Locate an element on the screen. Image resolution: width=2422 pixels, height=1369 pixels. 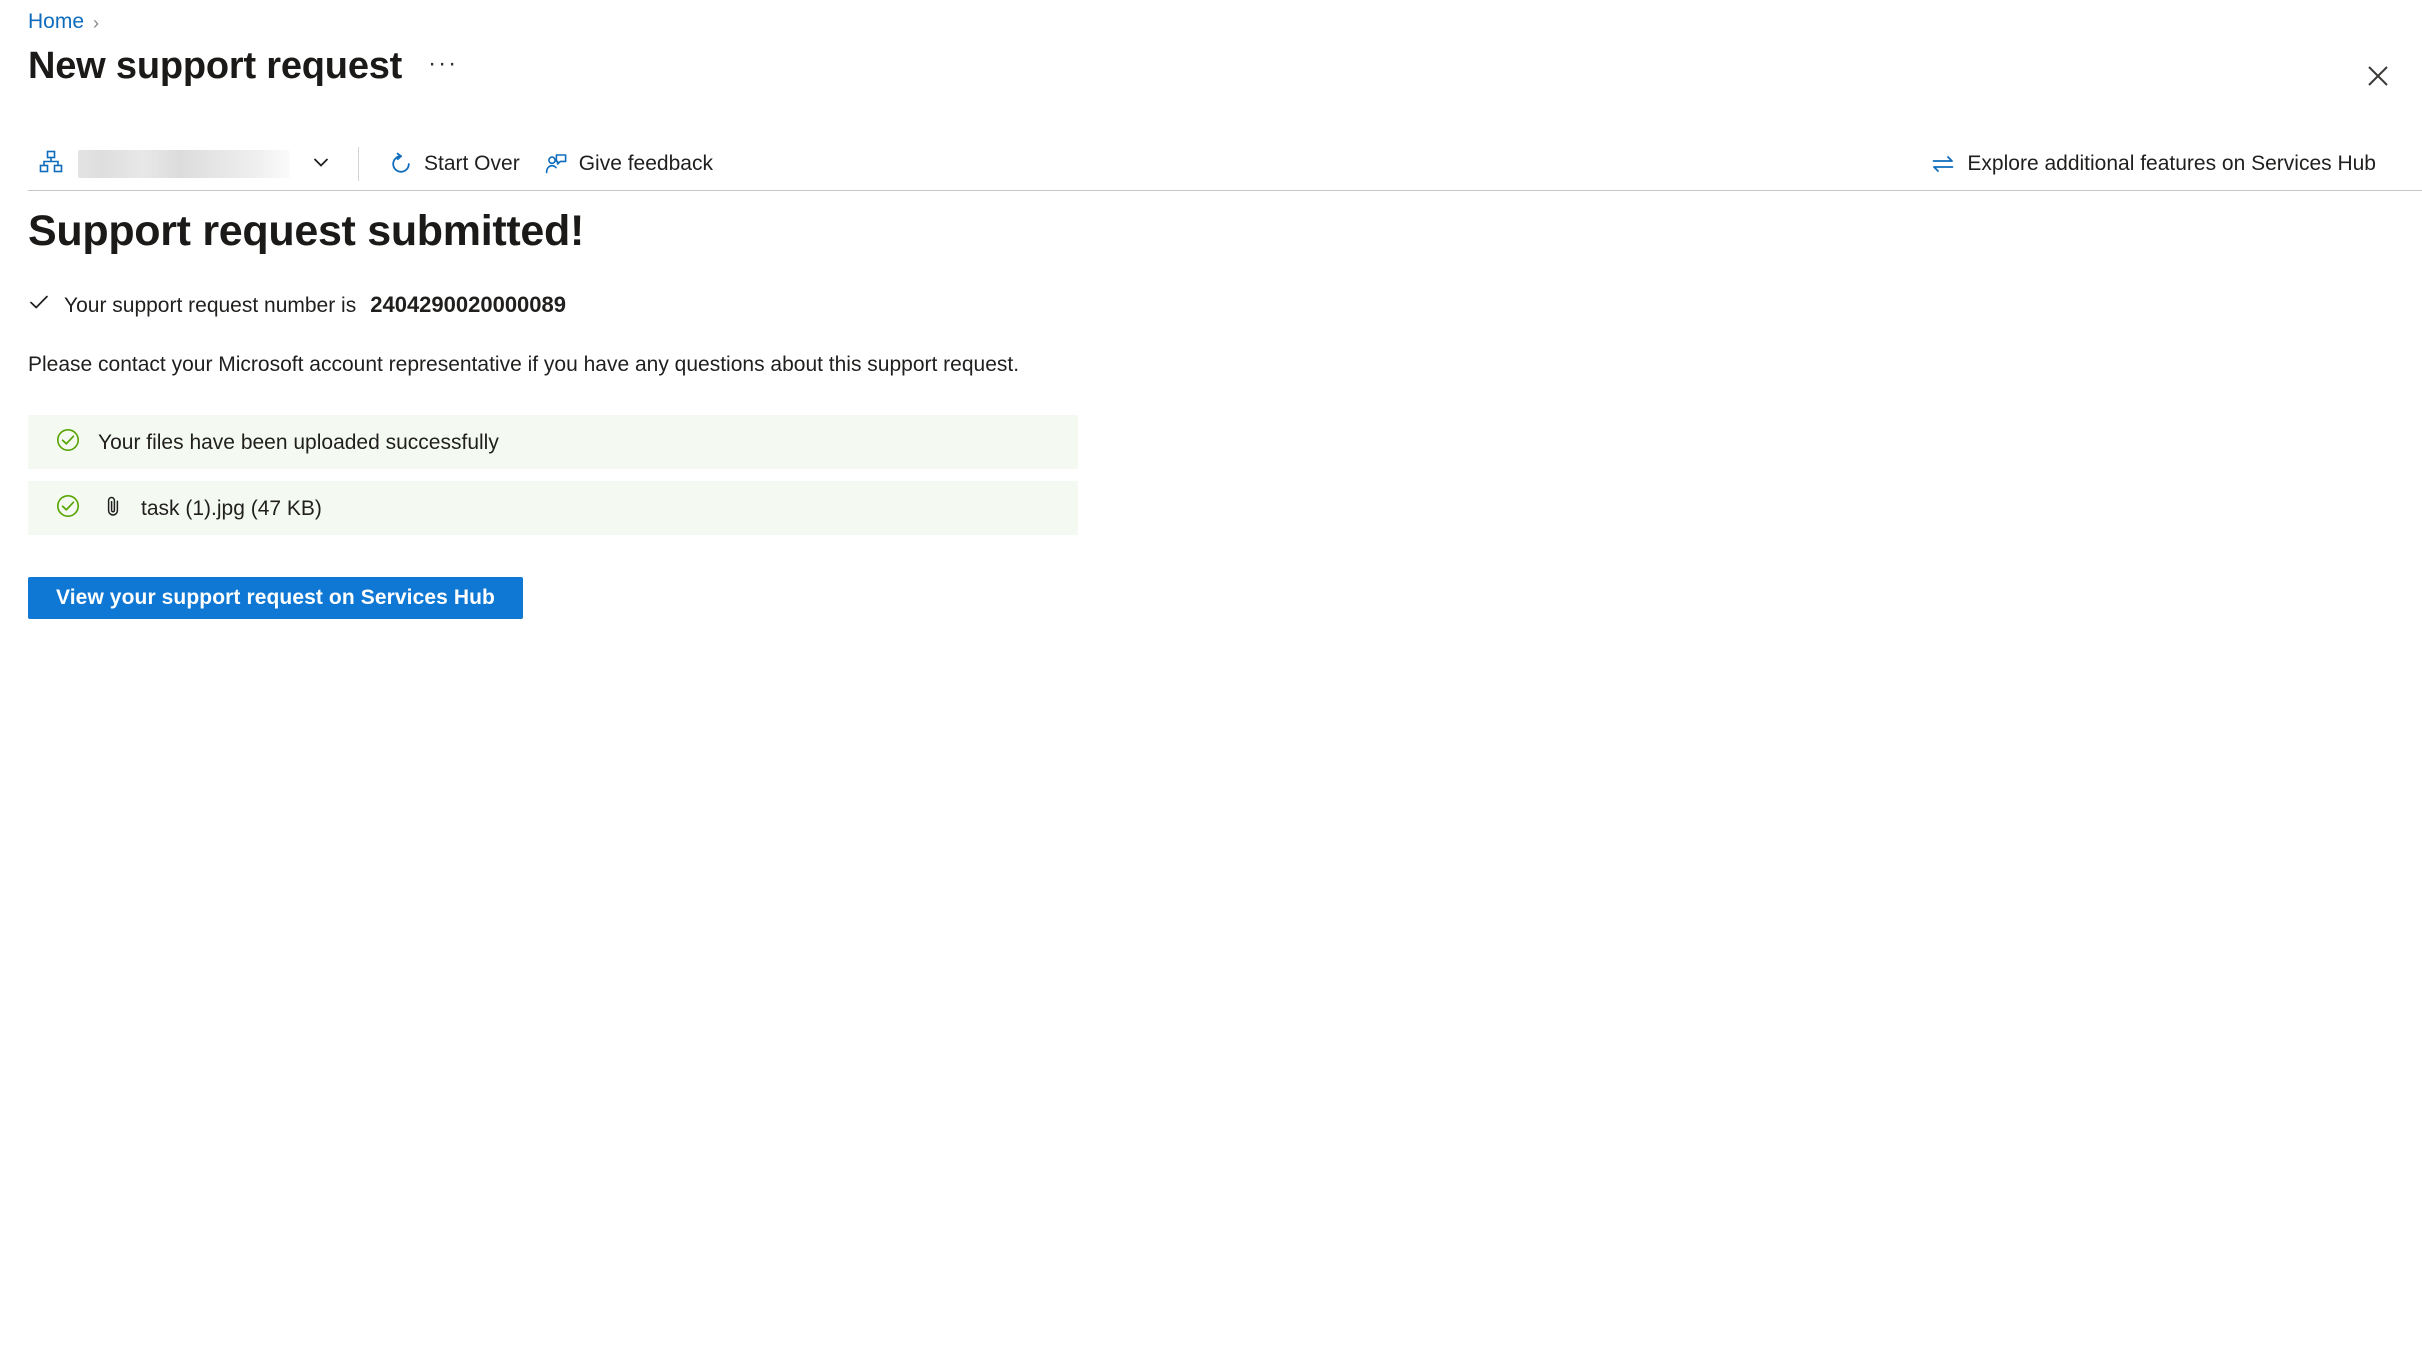
command-bar-divider is located at coordinates (358, 164).